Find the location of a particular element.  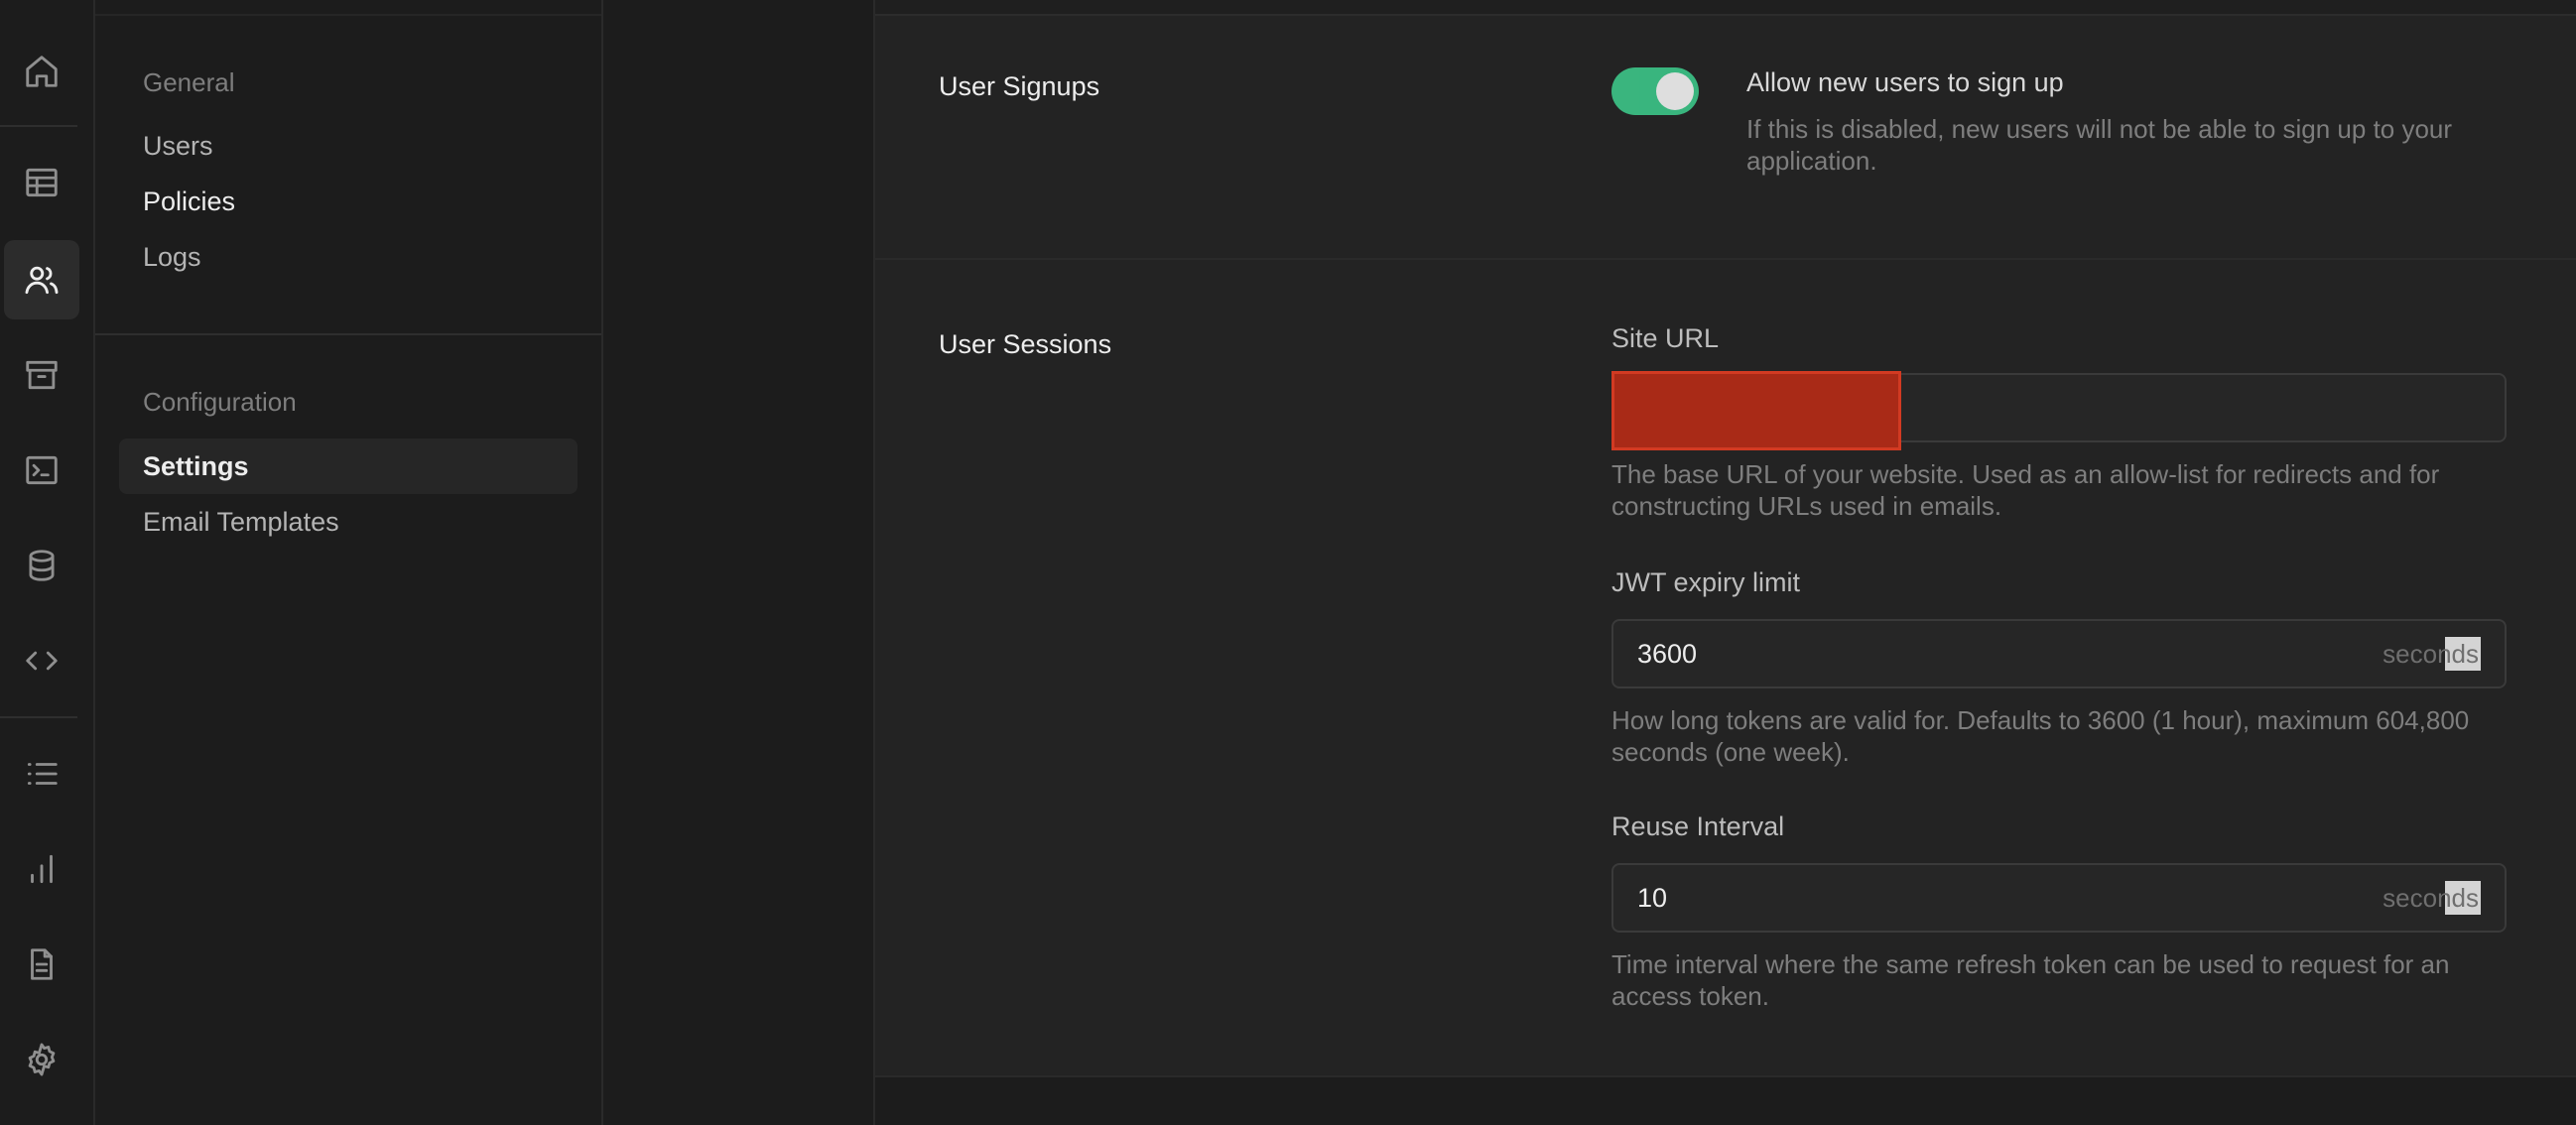

jwt-expiry-unit: seconds is located at coordinates (2431, 654).